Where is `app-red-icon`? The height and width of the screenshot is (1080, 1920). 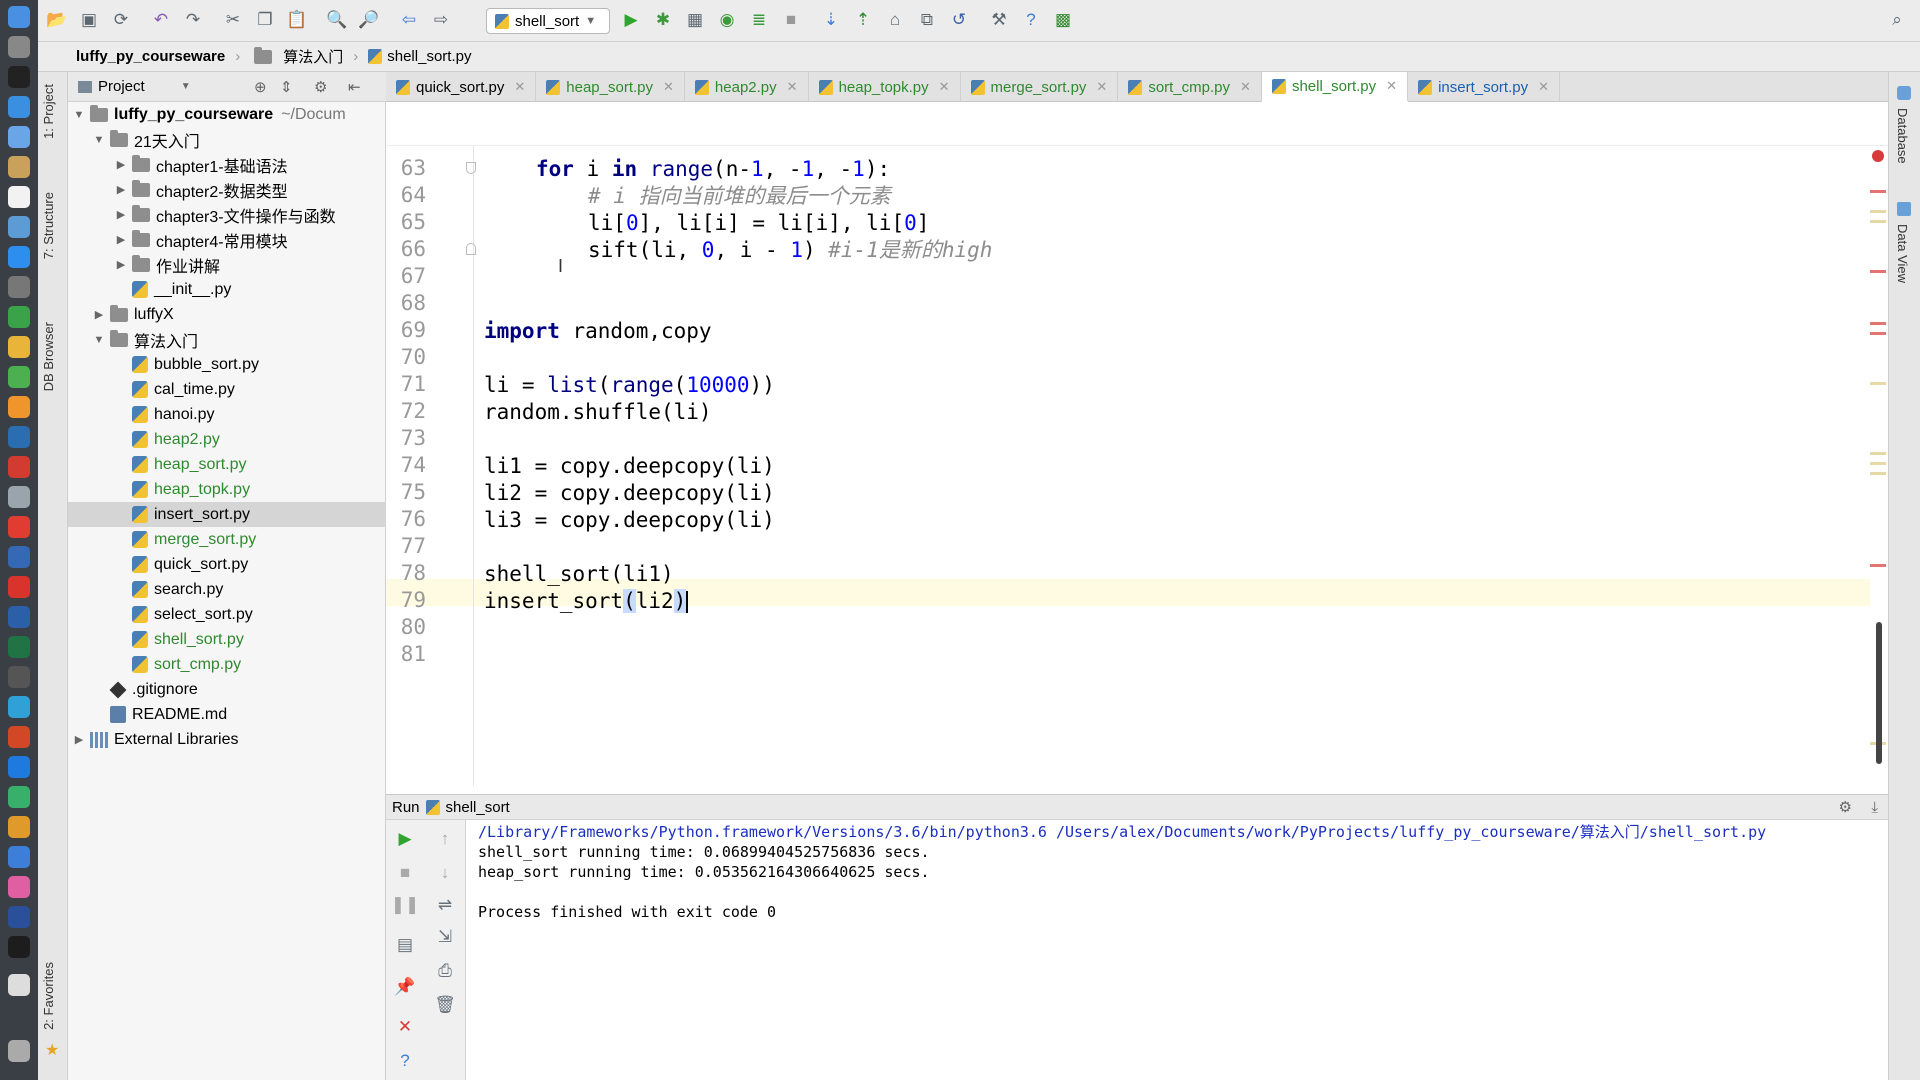 app-red-icon is located at coordinates (19, 467).